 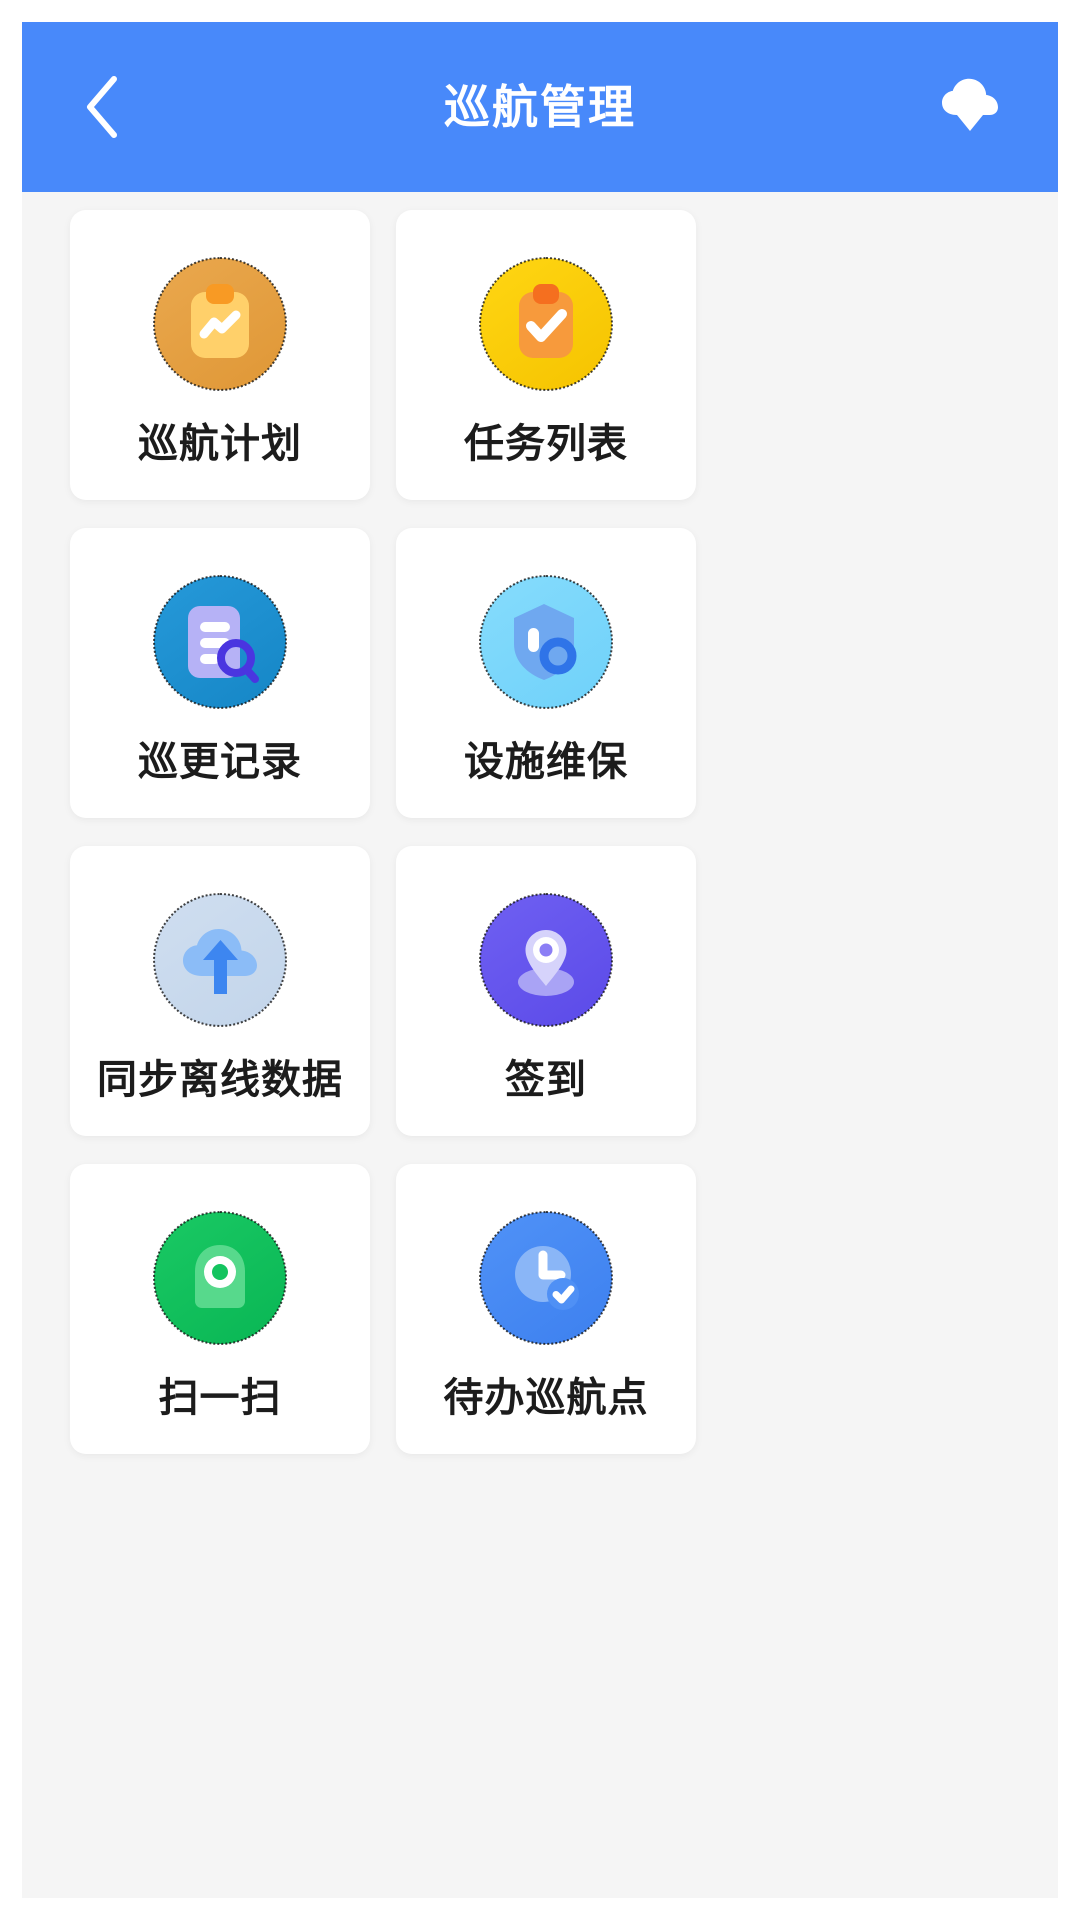 I want to click on grid-item-patrol-record: 巡更记录, so click(x=220, y=673).